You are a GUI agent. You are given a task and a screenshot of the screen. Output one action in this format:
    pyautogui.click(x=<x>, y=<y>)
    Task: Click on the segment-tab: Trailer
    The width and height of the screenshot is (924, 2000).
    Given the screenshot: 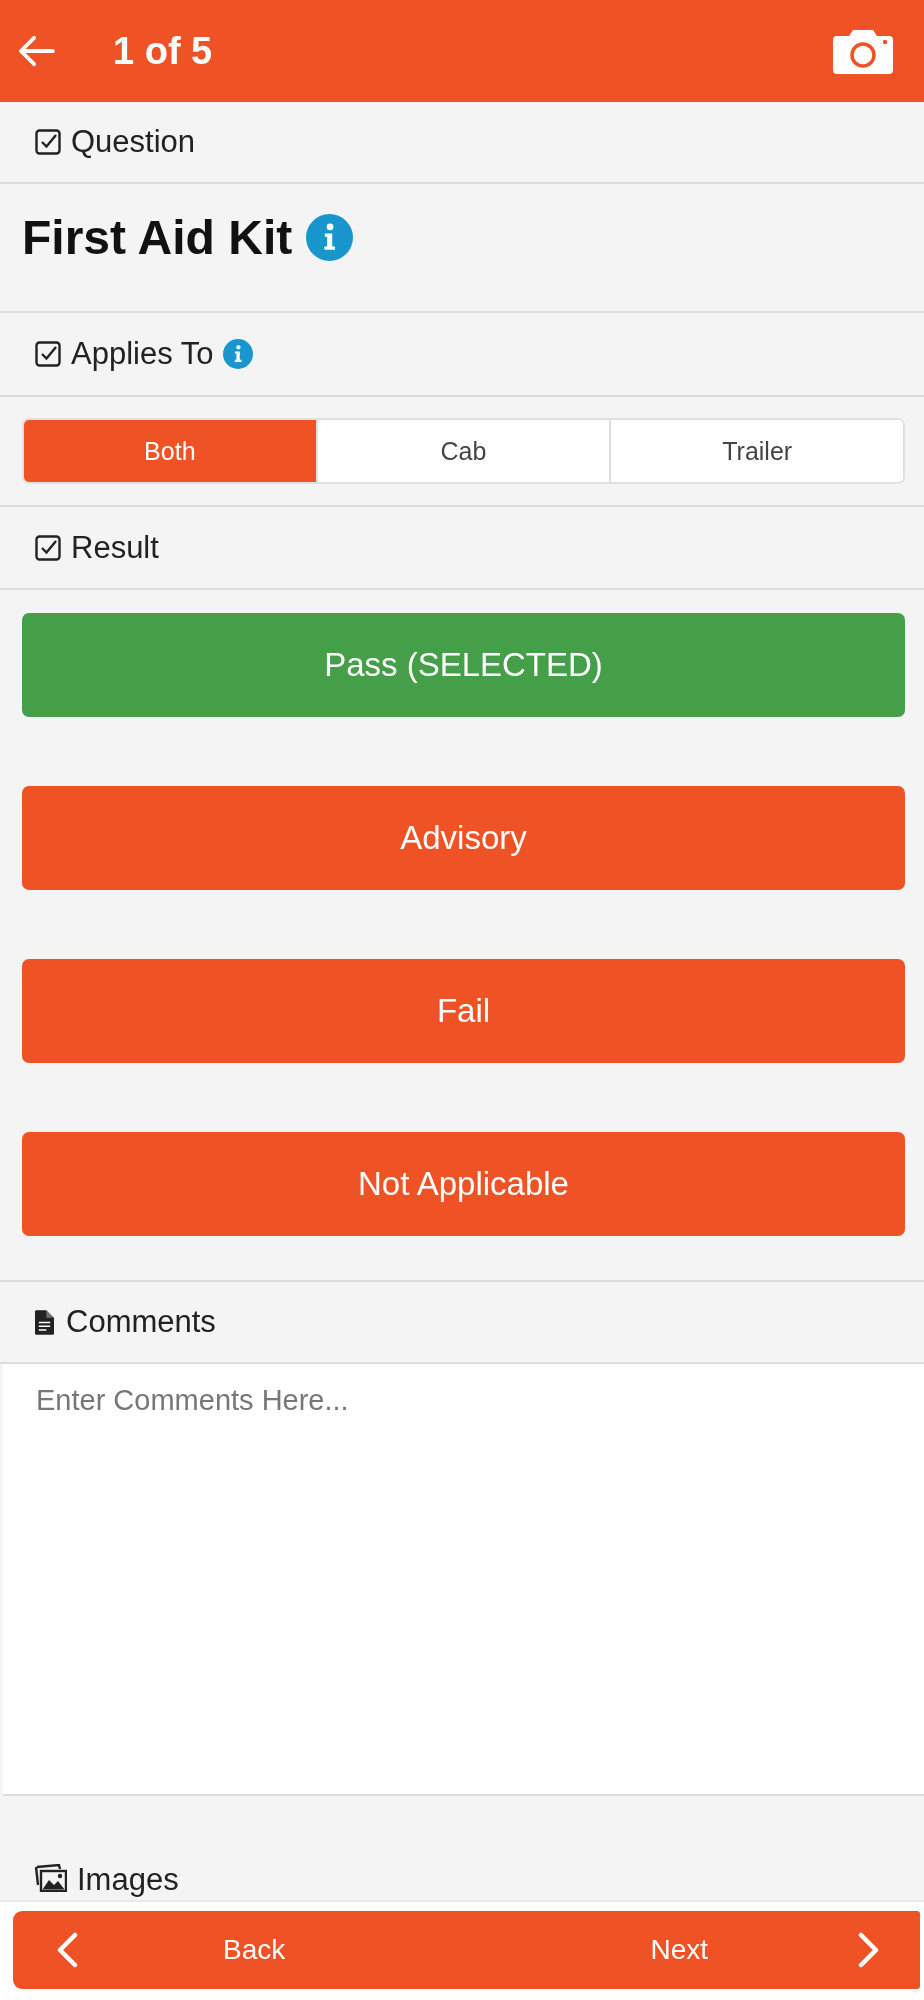 What is the action you would take?
    pyautogui.click(x=756, y=451)
    